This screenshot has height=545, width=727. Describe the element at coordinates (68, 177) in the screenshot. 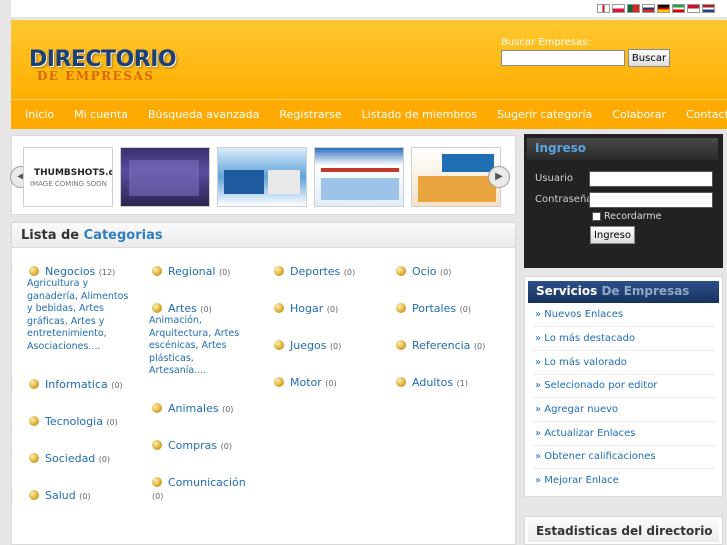

I see `site-thumbnail: THUMBSHOTS.com IMAGE COMING SOON` at that location.